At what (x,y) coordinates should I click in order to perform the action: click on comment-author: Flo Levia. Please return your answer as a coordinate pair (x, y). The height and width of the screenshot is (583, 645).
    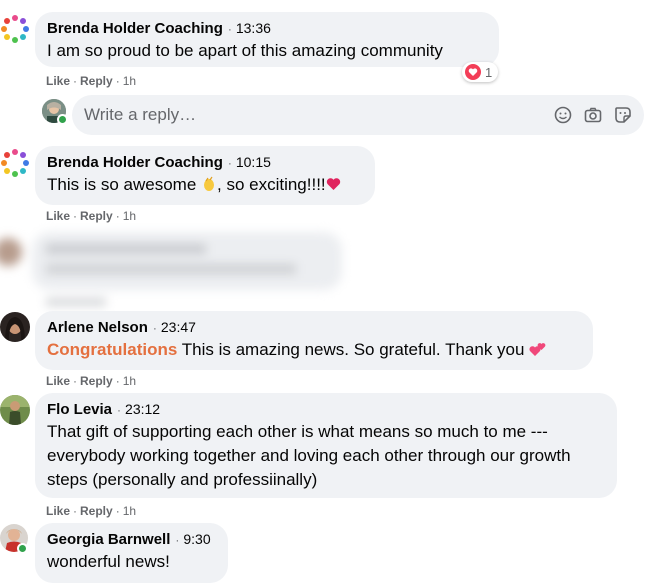
    Looking at the image, I should click on (79, 409).